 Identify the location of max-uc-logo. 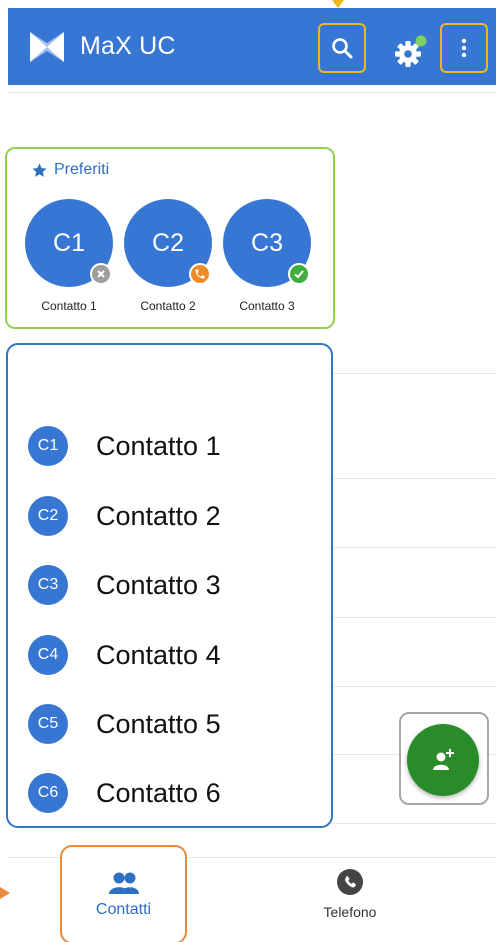
(47, 47).